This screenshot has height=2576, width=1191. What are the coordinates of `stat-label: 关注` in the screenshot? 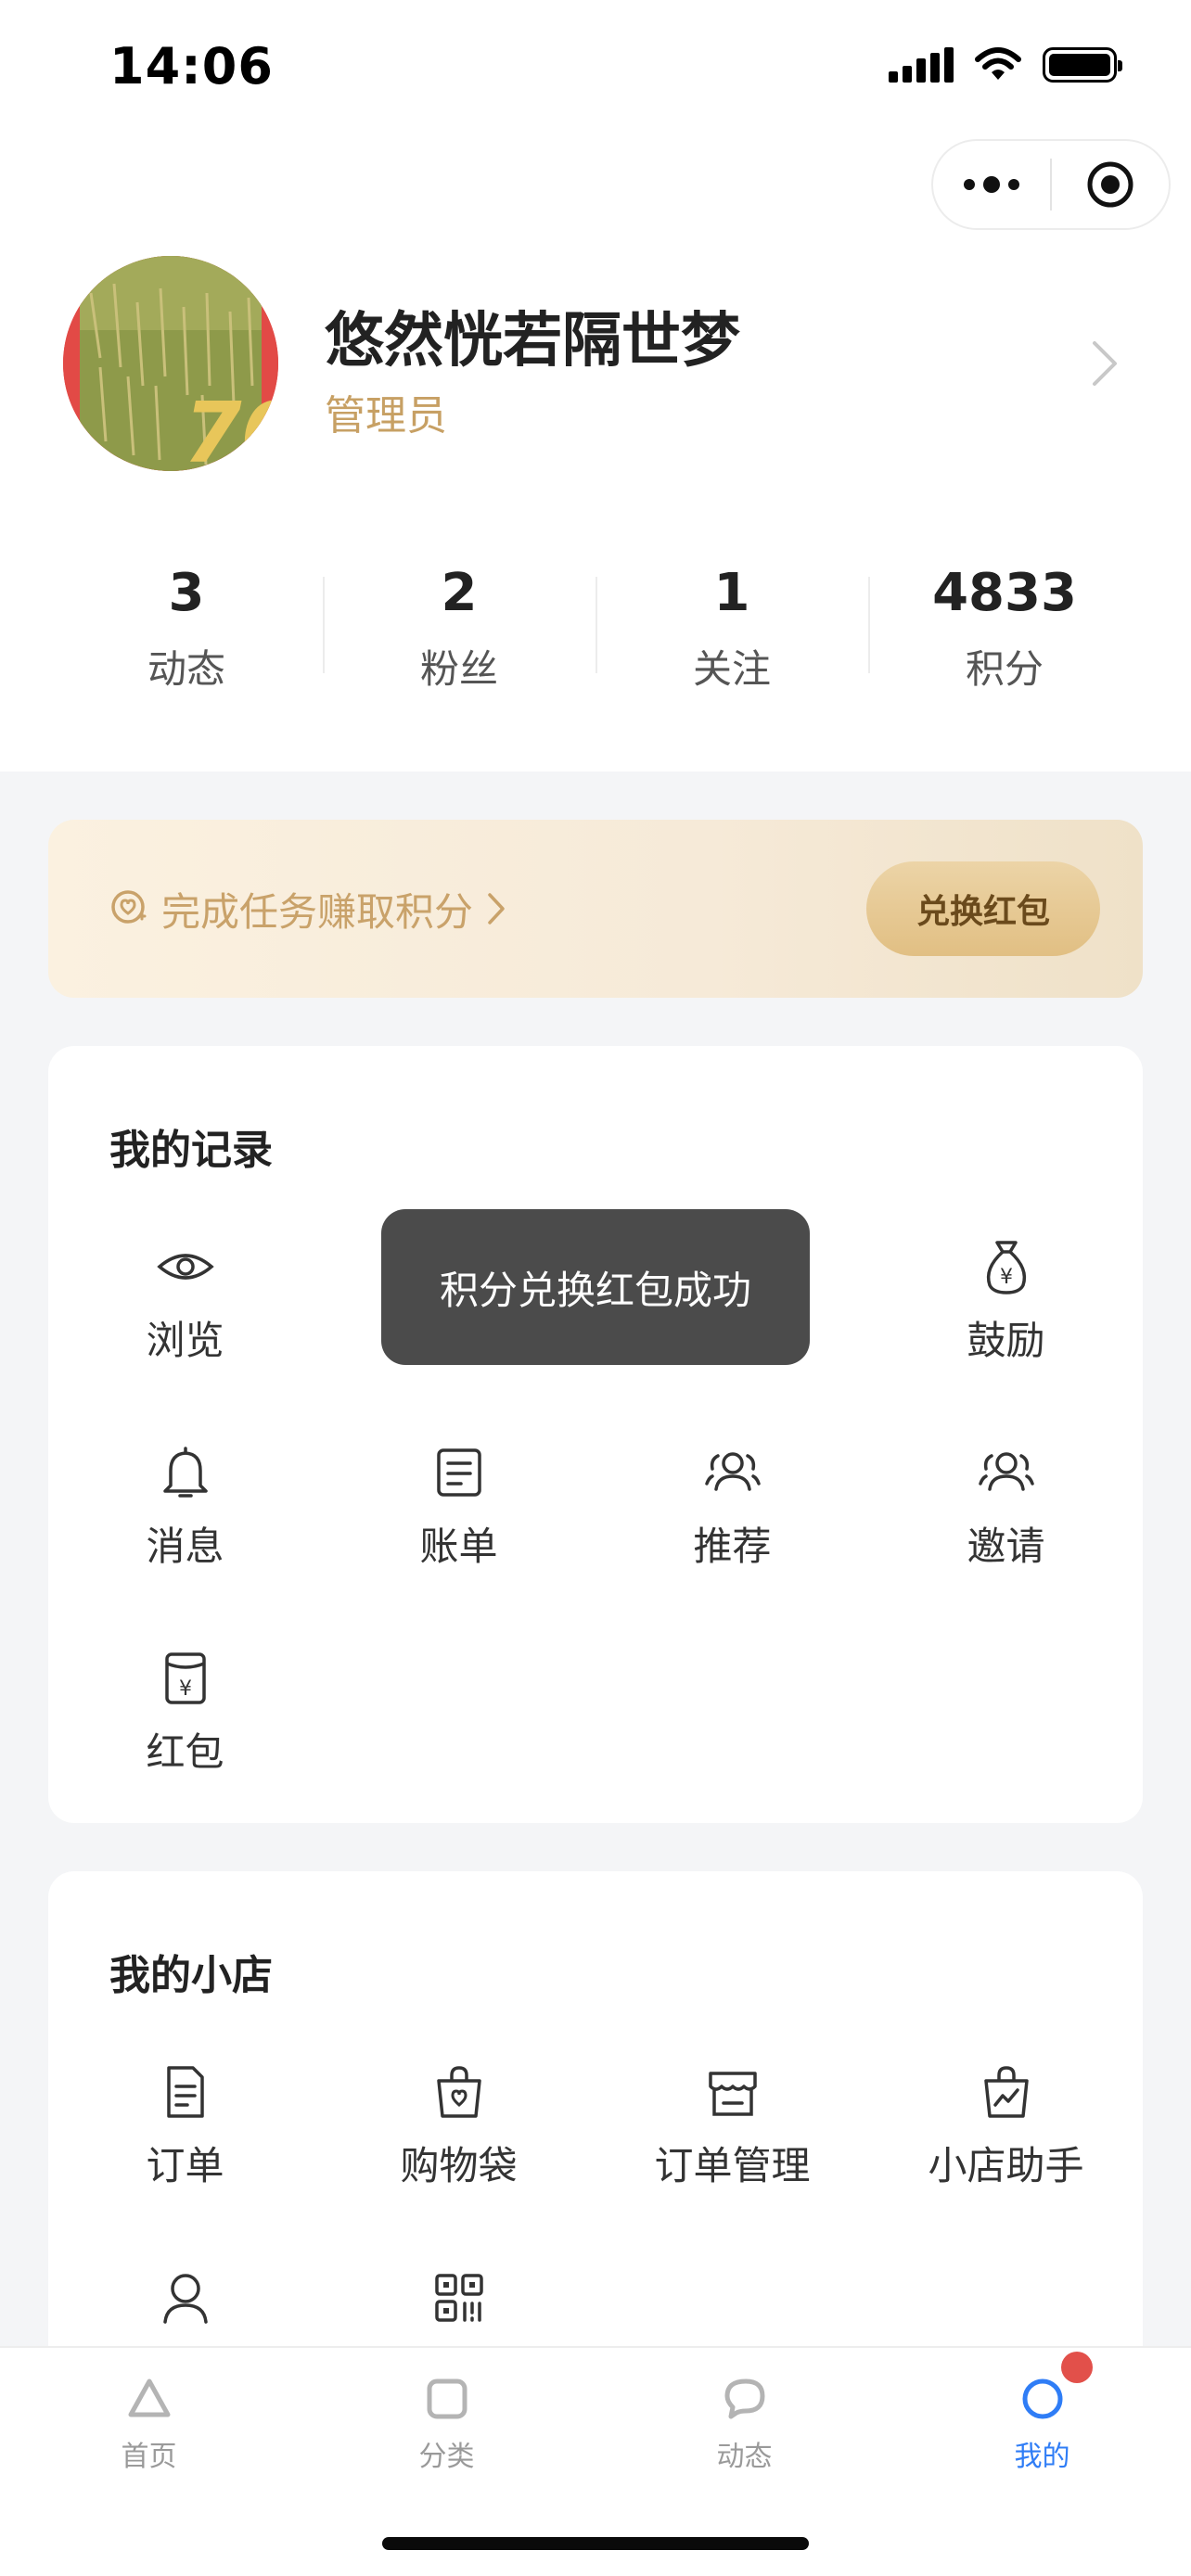 It's located at (731, 669).